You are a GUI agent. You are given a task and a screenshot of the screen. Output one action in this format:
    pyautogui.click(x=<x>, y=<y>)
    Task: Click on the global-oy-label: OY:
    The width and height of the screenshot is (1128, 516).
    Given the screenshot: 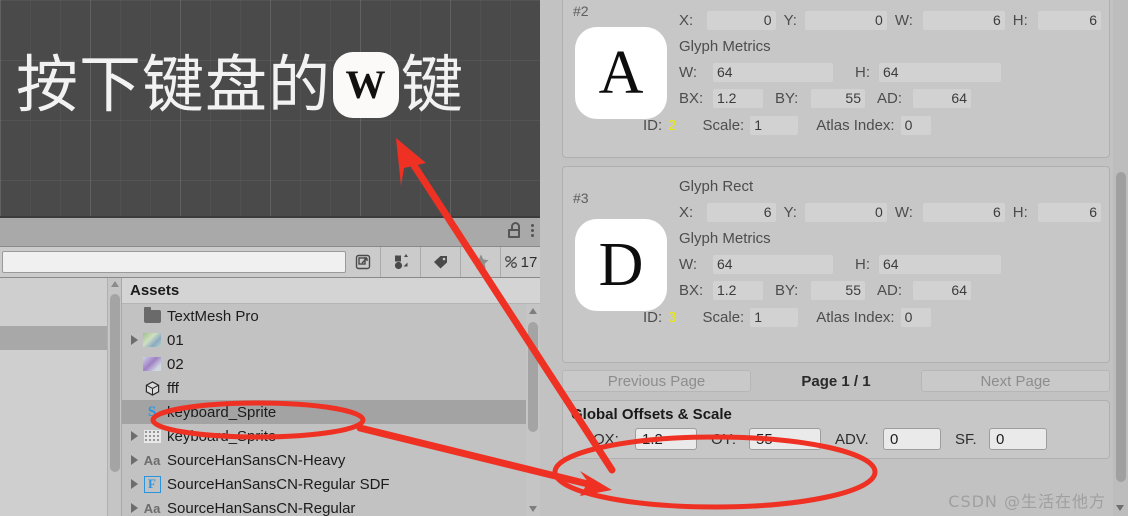 What is the action you would take?
    pyautogui.click(x=724, y=439)
    